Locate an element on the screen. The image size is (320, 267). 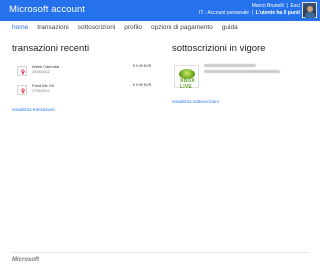
xbox-live-label: XBOX LIVE is located at coordinates (187, 84).